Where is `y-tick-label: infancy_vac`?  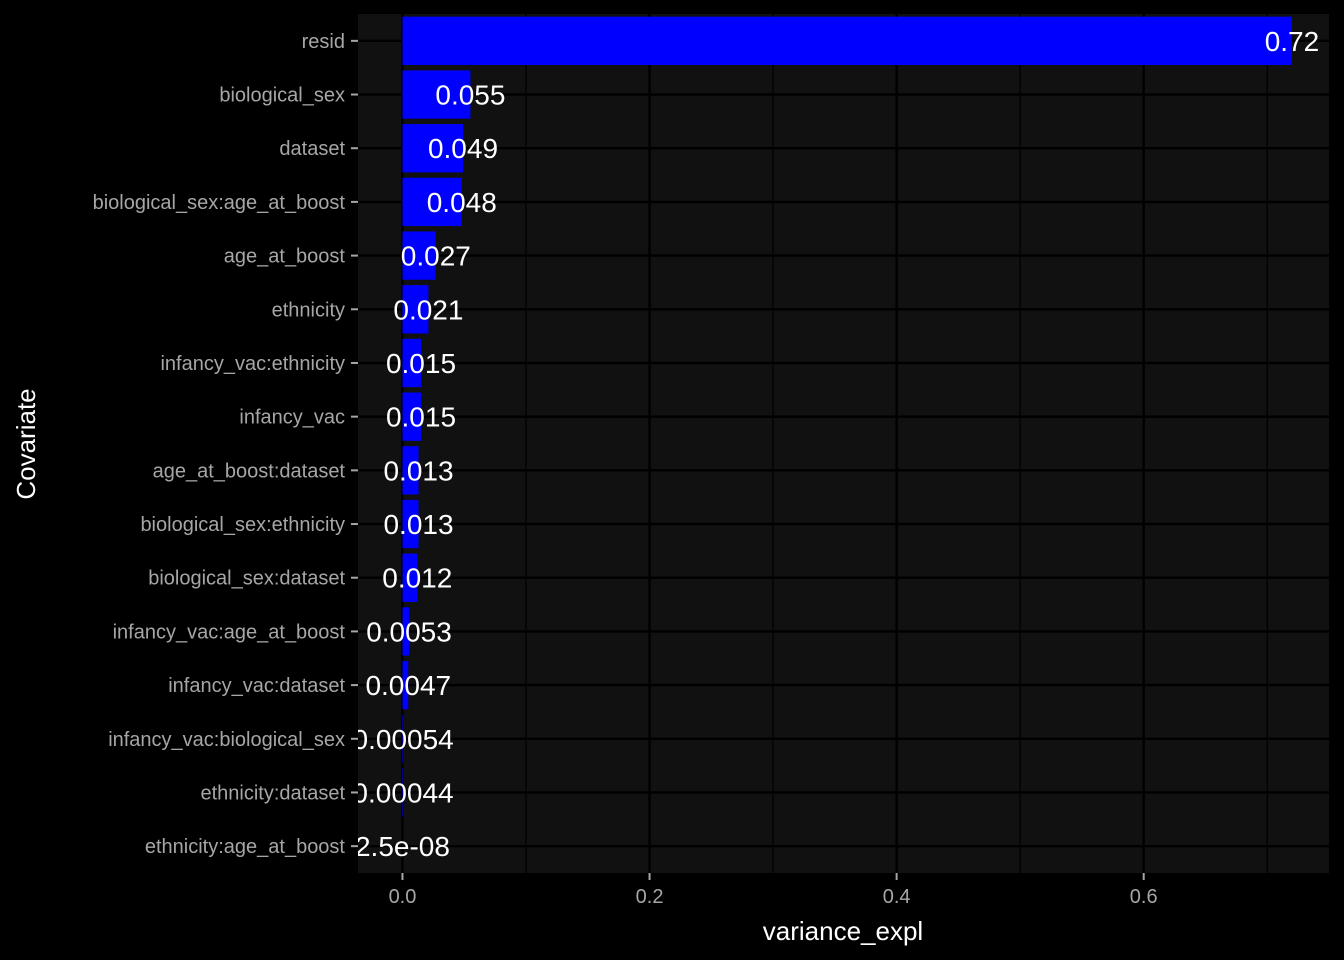
y-tick-label: infancy_vac is located at coordinates (292, 418).